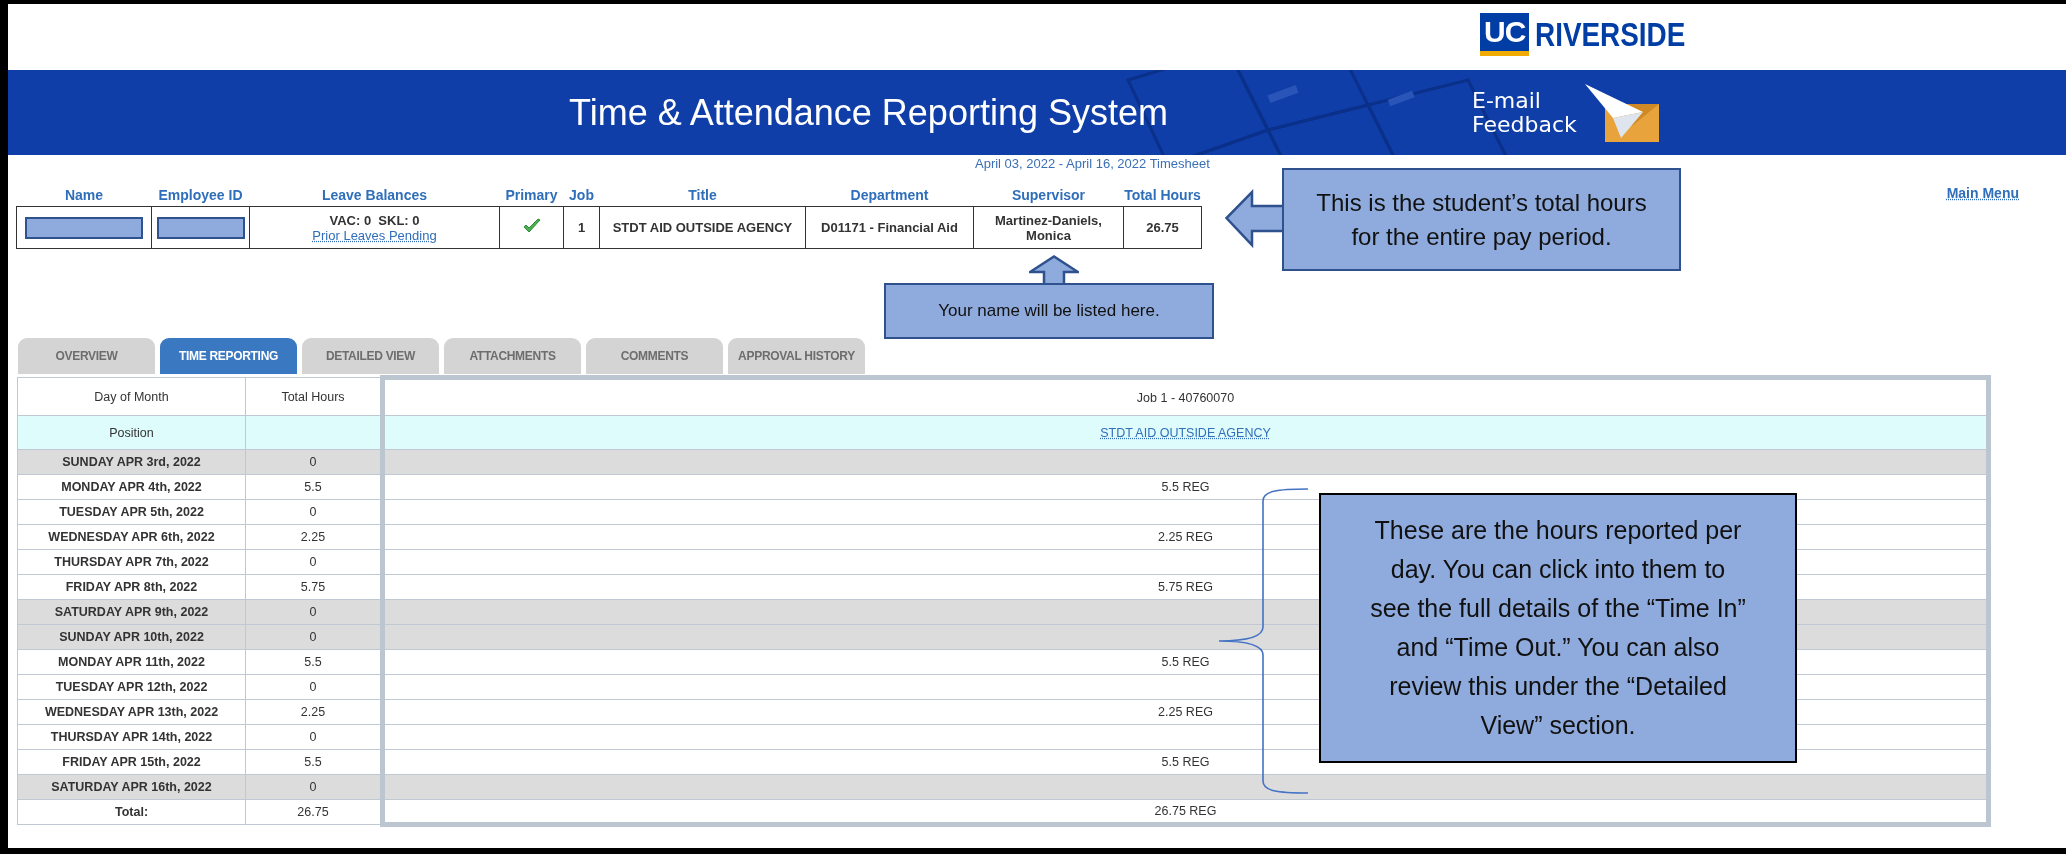  I want to click on department-name: D01171 - Financial Aid, so click(889, 227).